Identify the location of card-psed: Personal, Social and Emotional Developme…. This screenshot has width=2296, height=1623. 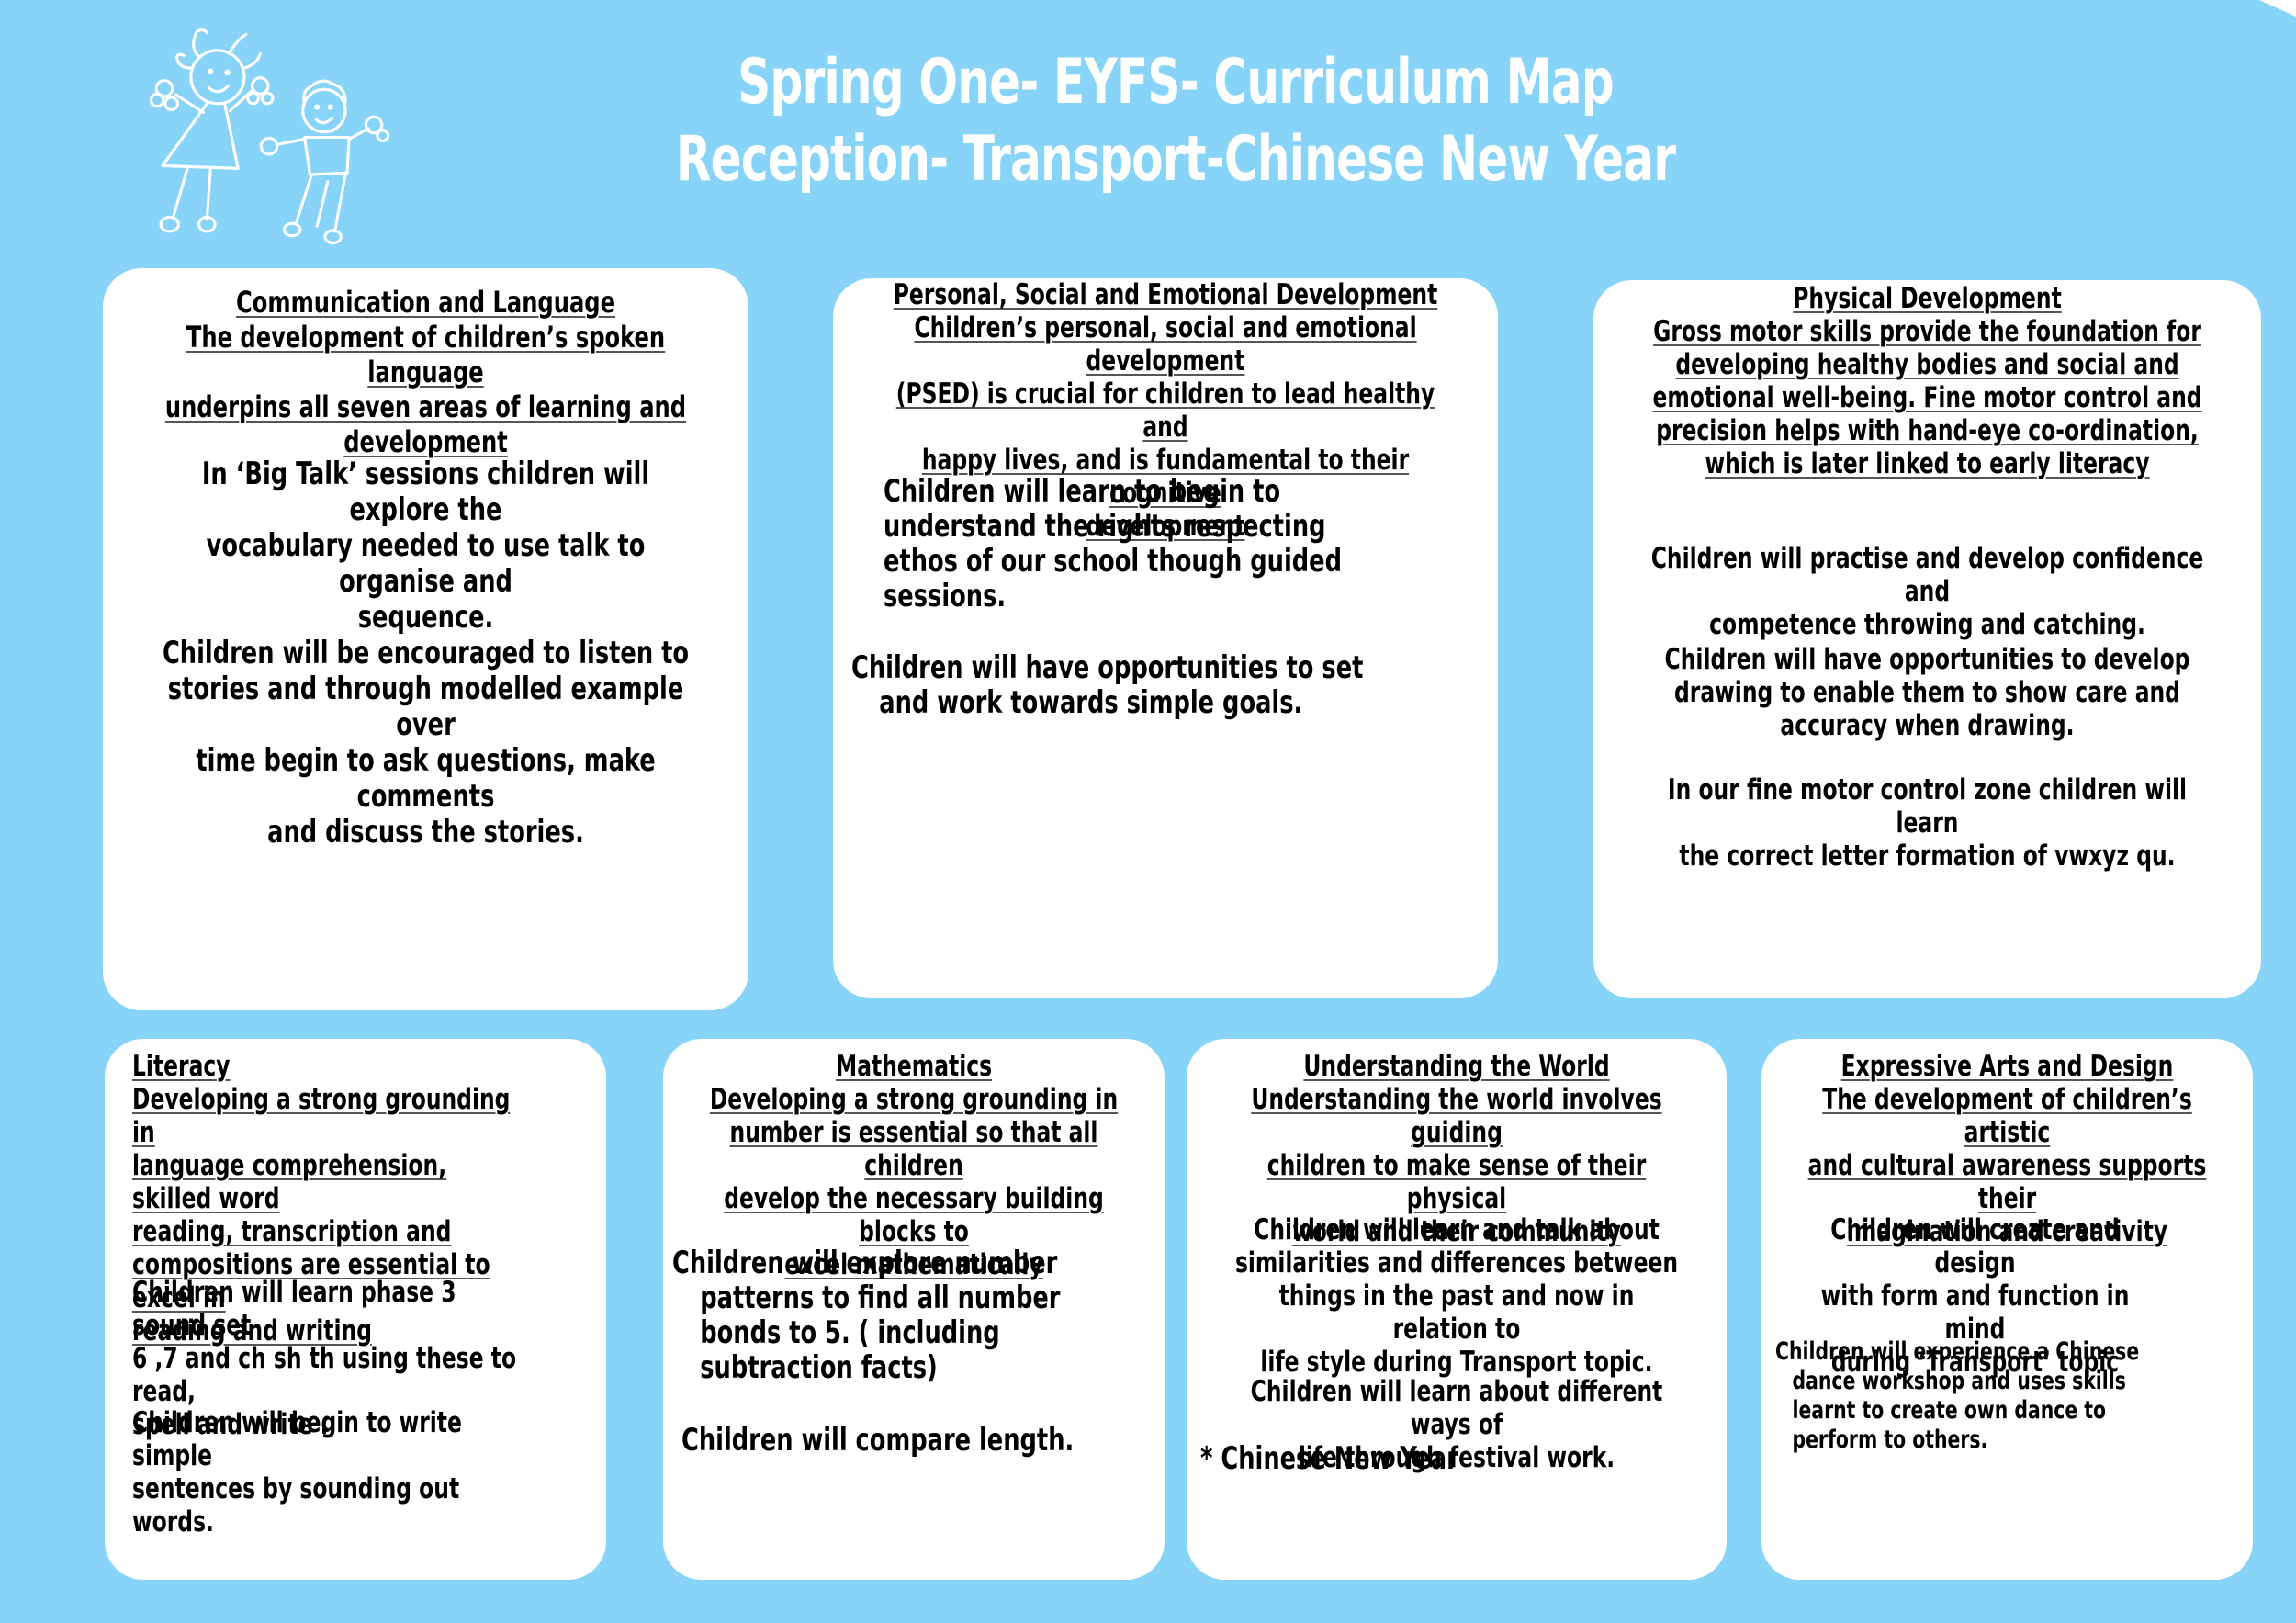
(1165, 638).